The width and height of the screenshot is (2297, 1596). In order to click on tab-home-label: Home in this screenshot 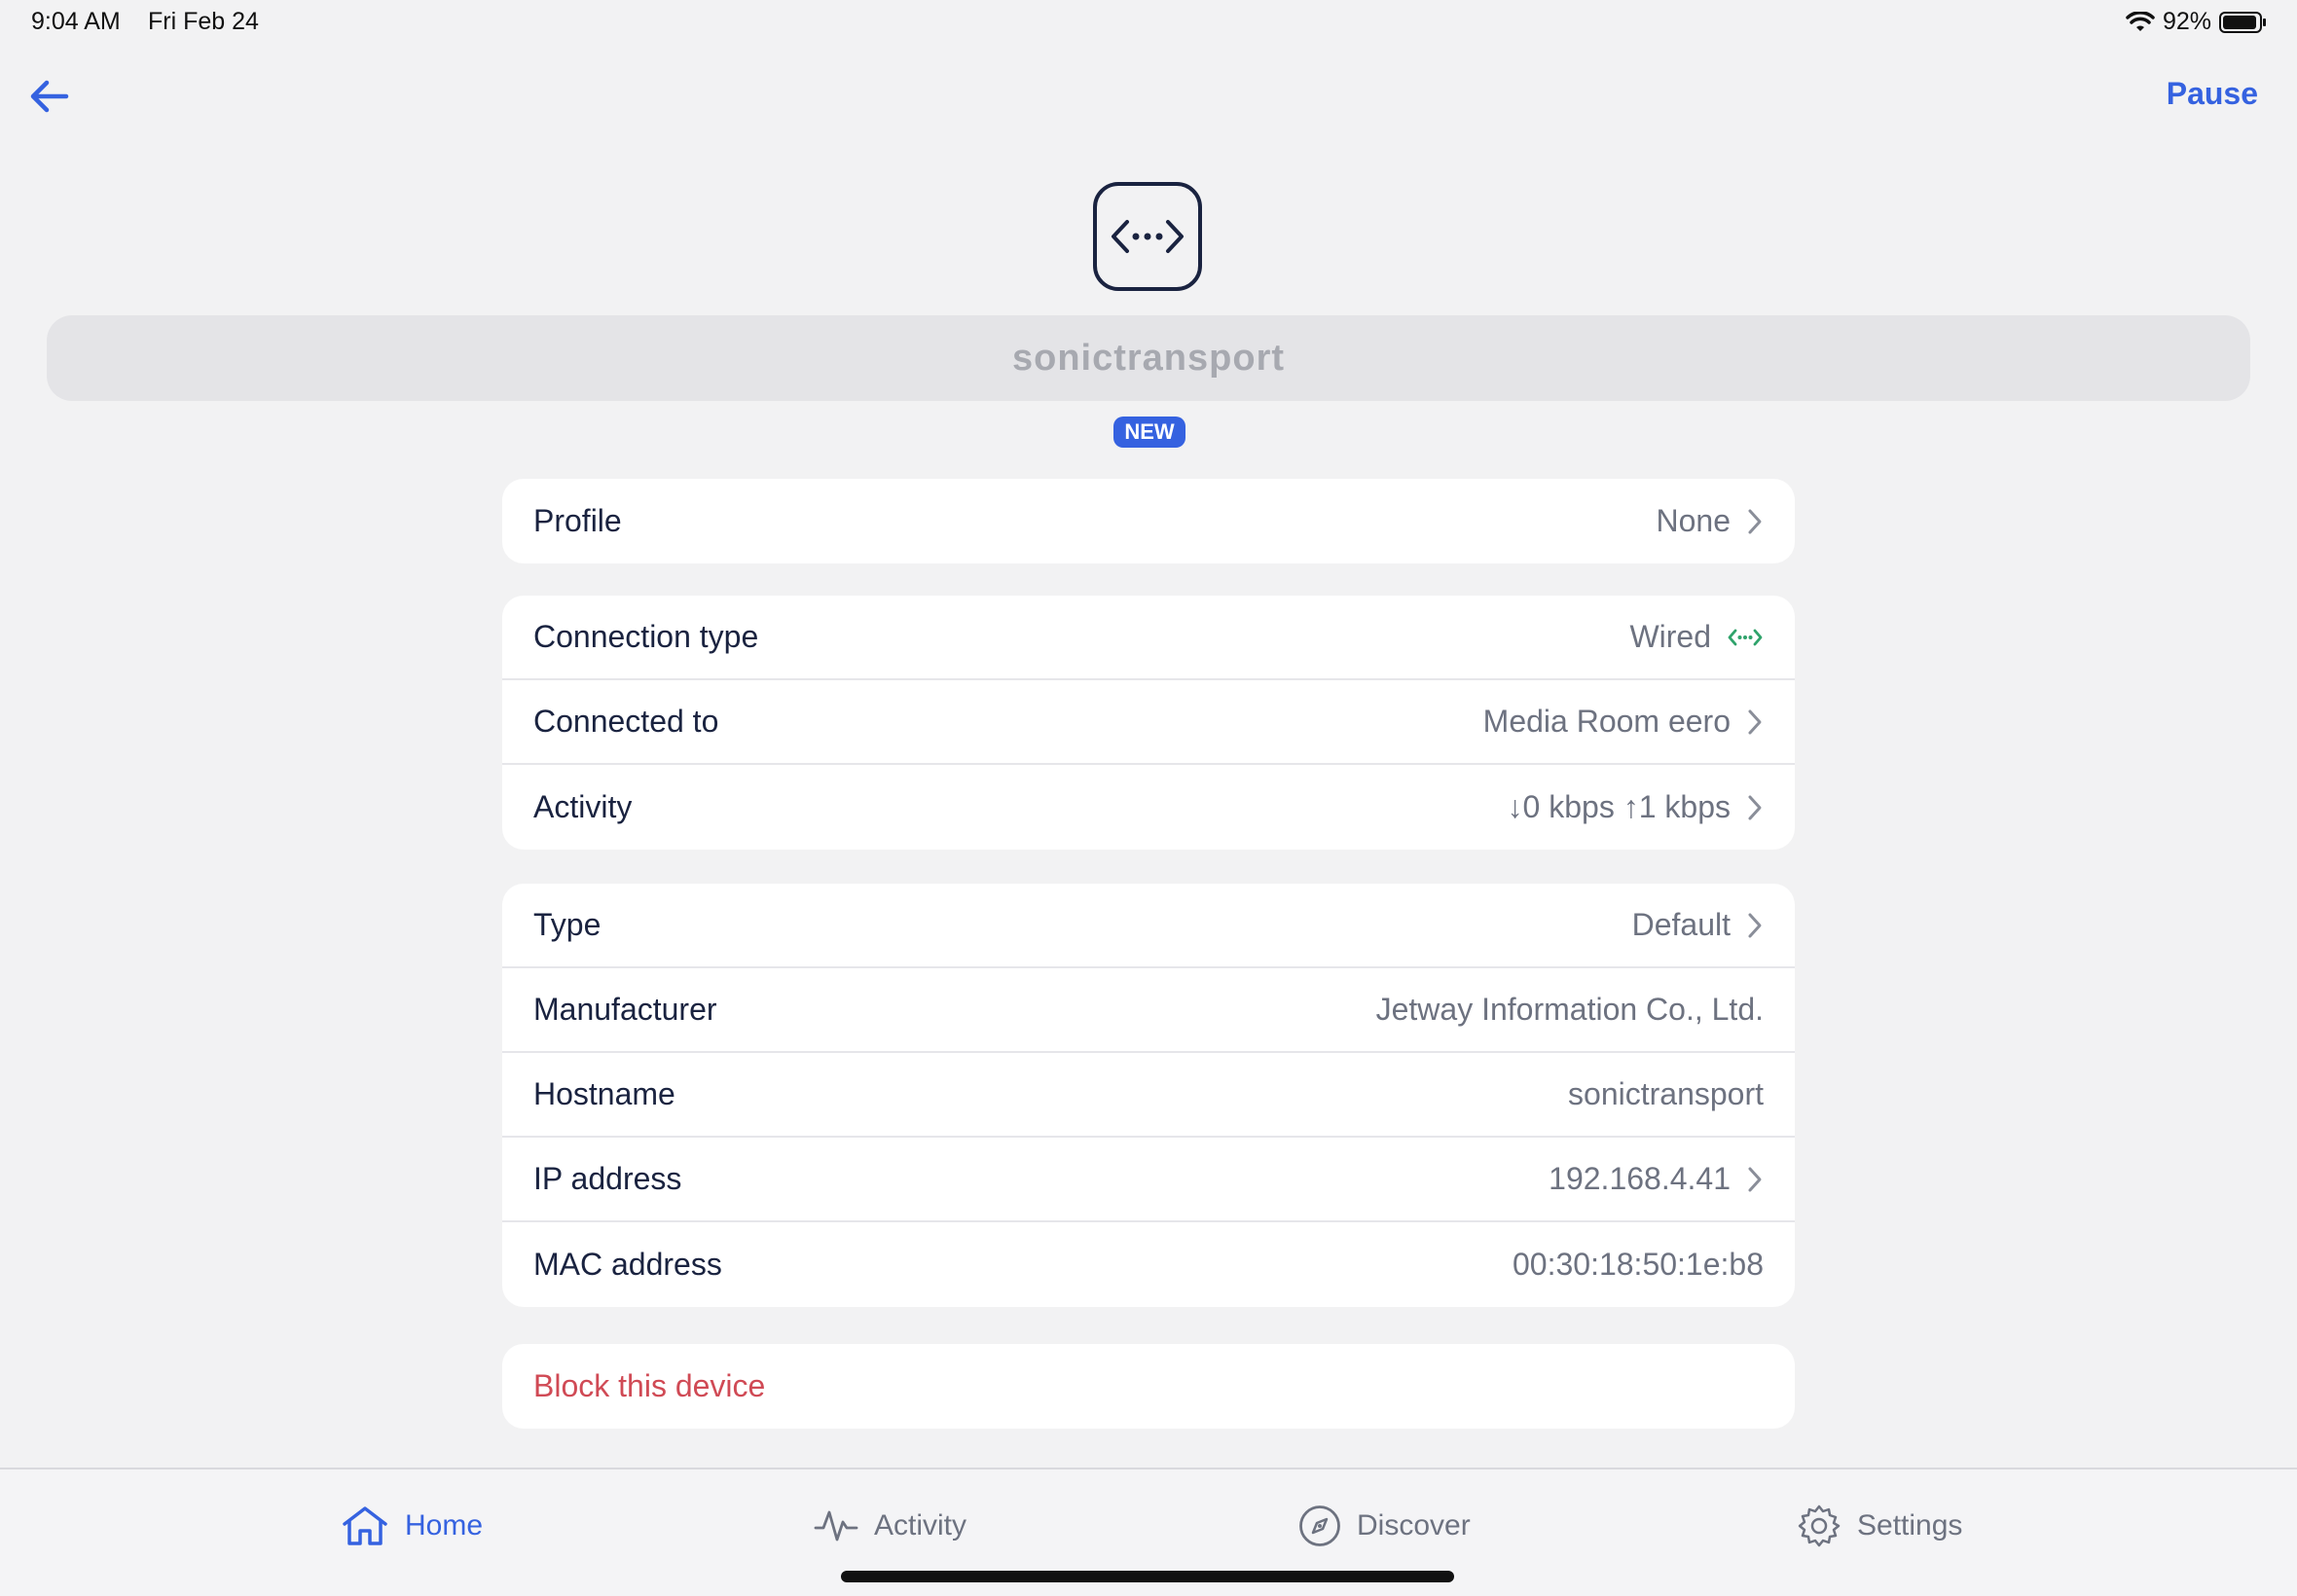, I will do `click(444, 1525)`.